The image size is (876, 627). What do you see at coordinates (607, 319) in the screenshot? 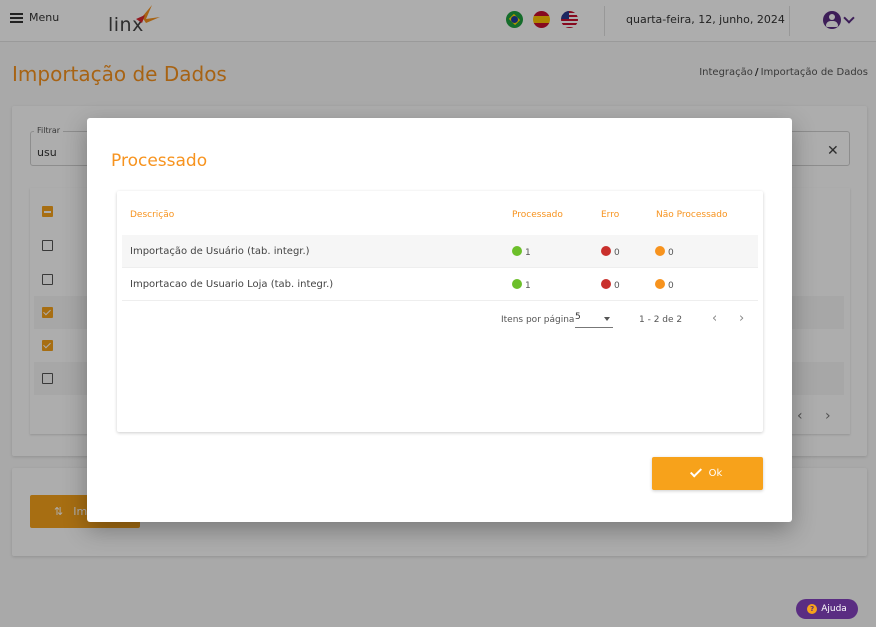
I see `caret-down-icon` at bounding box center [607, 319].